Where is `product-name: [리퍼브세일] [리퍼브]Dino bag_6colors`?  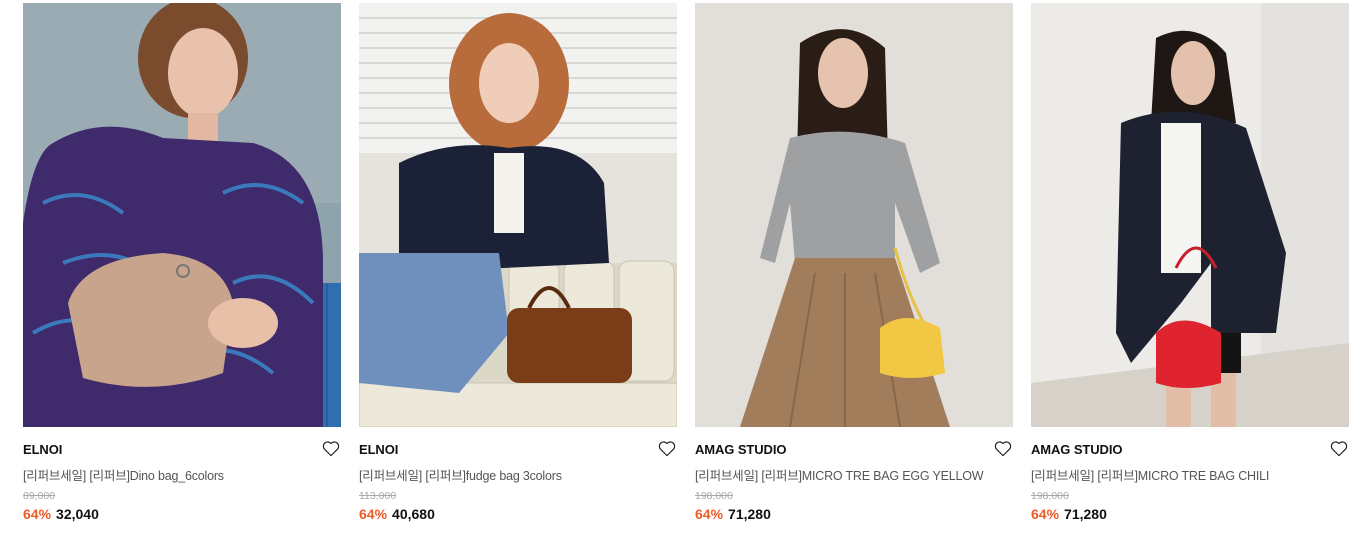 product-name: [리퍼브세일] [리퍼브]Dino bag_6colors is located at coordinates (123, 474).